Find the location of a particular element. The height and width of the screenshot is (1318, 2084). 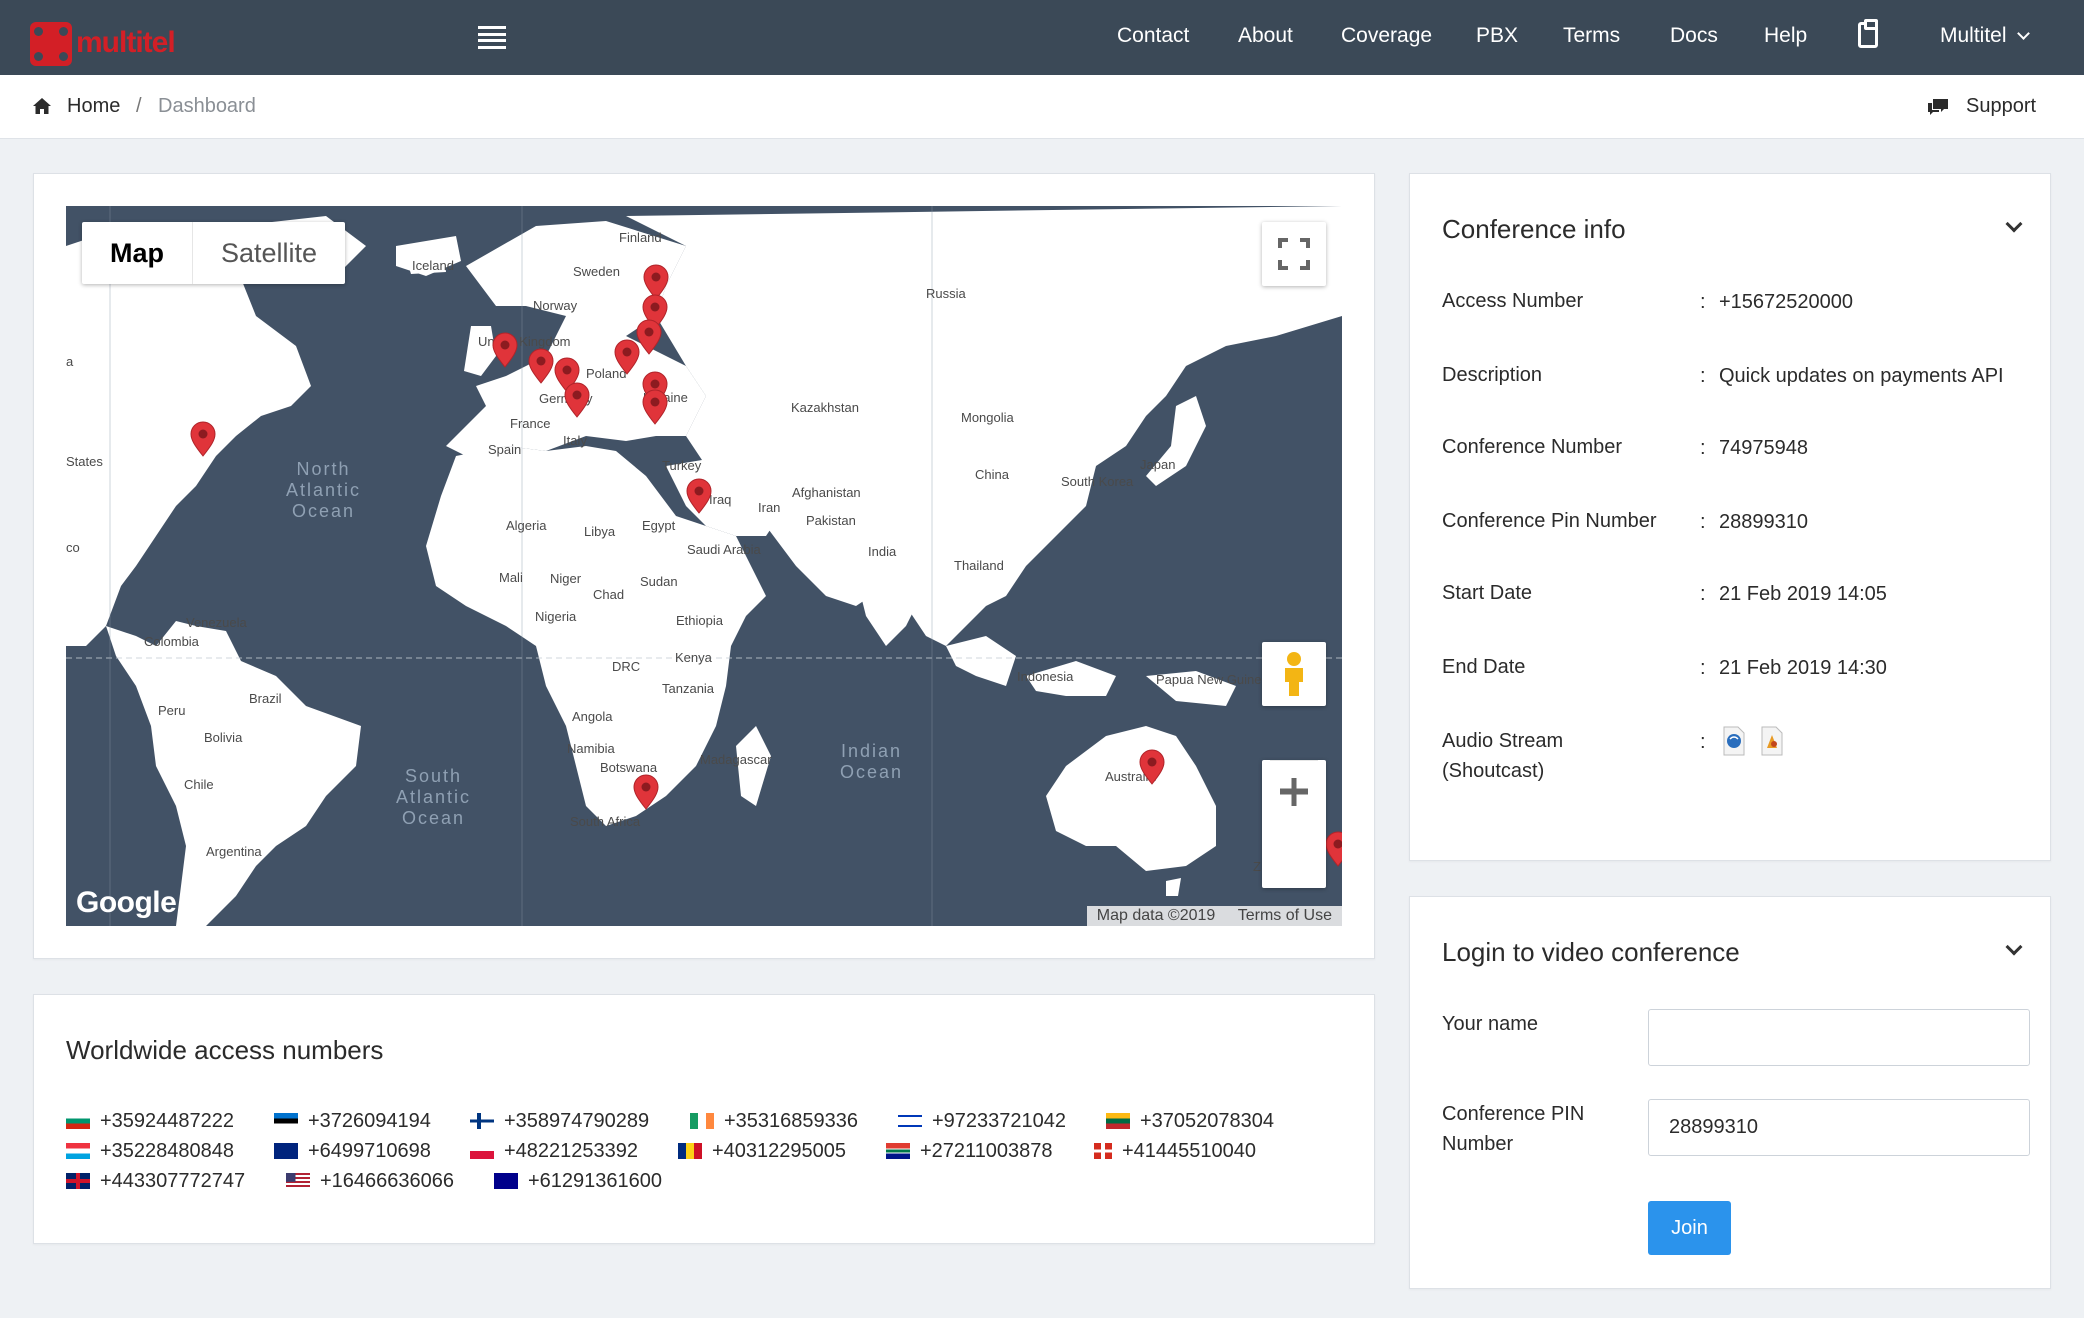

home-icon is located at coordinates (42, 106).